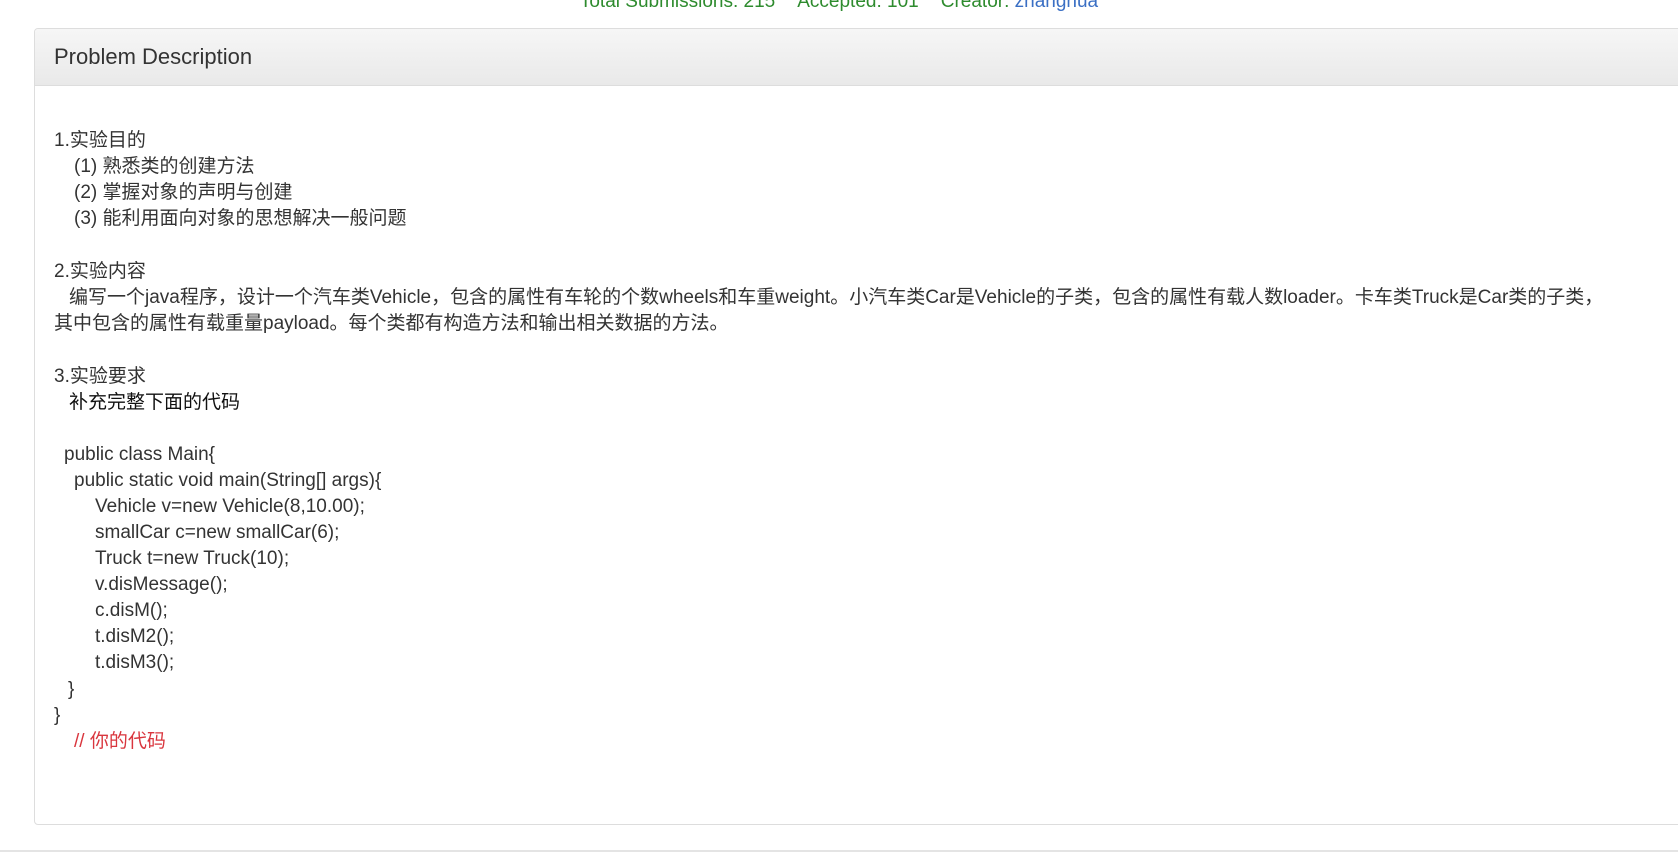 This screenshot has width=1678, height=852. What do you see at coordinates (856, 57) in the screenshot?
I see `panel-title: Problem Description` at bounding box center [856, 57].